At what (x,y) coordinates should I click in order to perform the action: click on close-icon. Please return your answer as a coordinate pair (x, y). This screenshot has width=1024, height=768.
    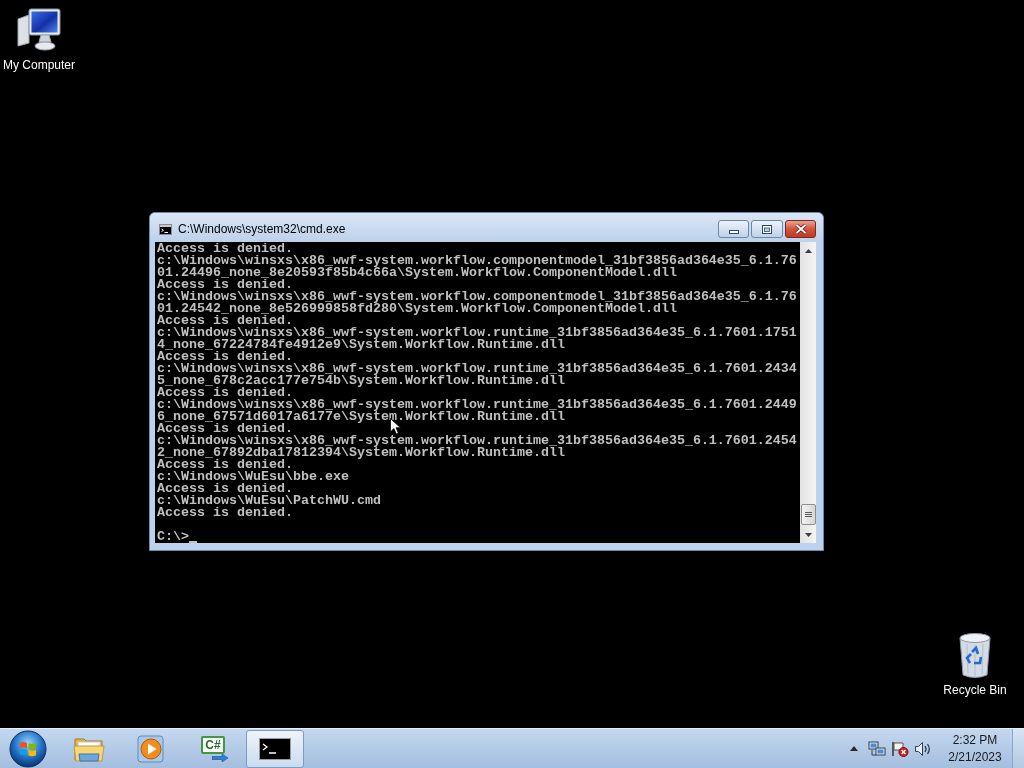
    Looking at the image, I should click on (800, 229).